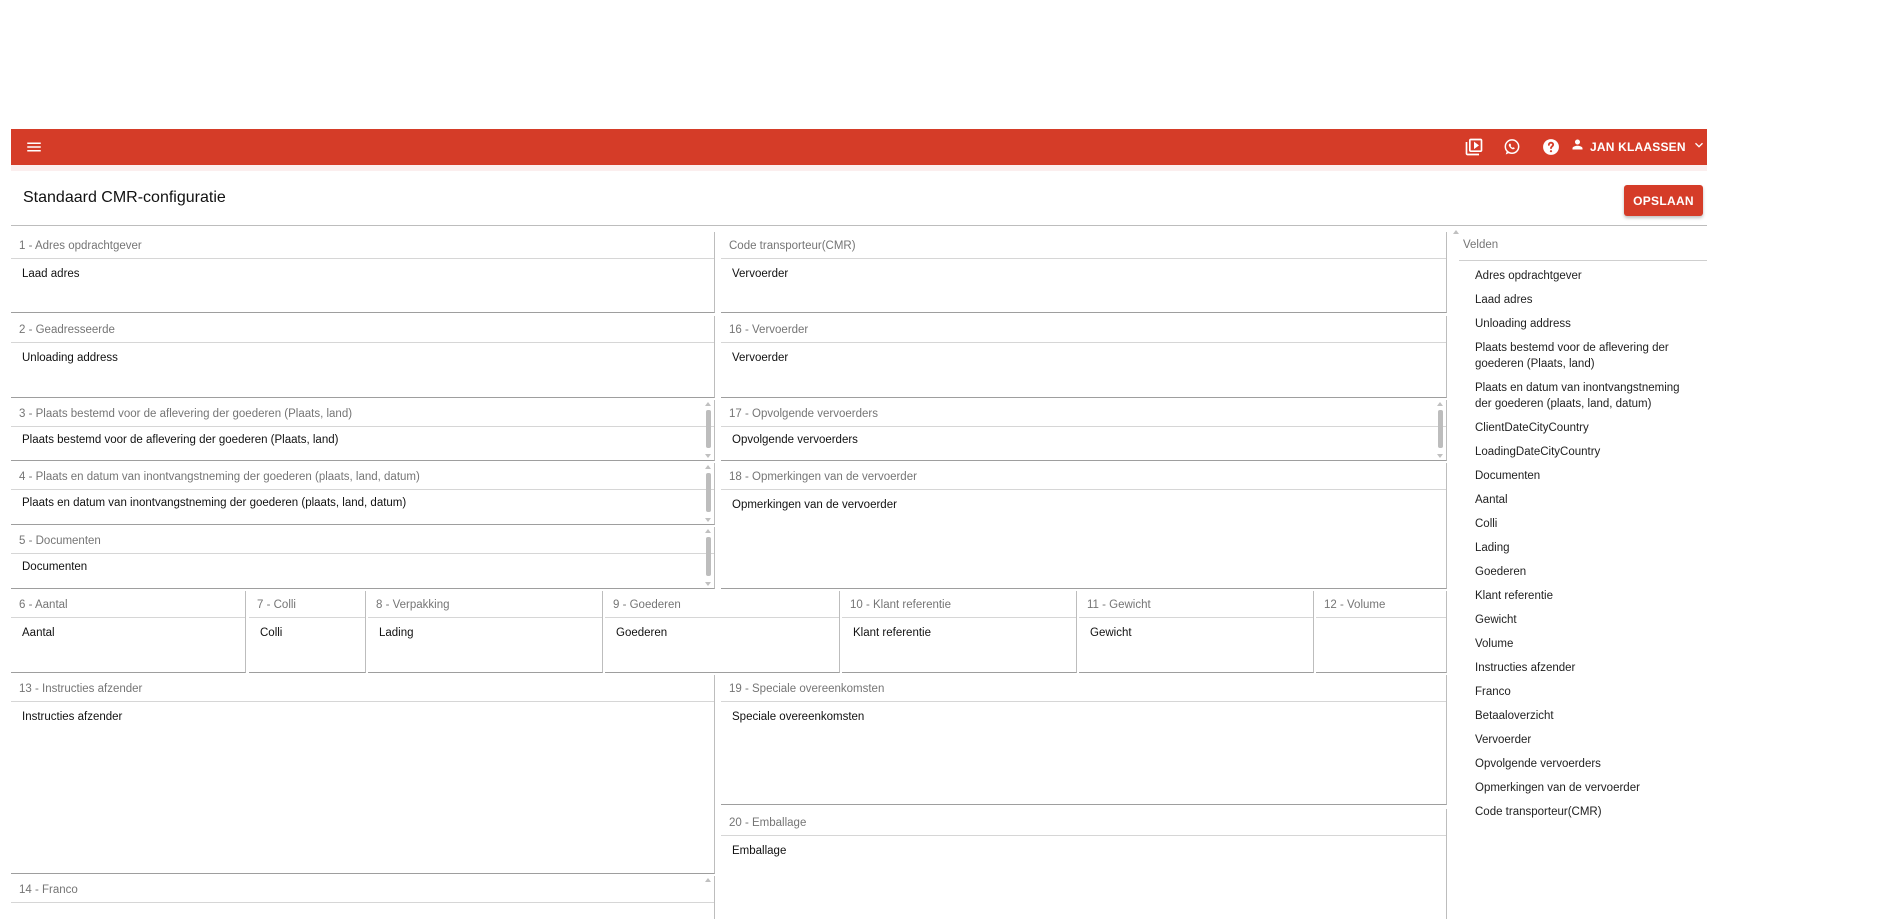  Describe the element at coordinates (959, 632) in the screenshot. I see `field-card-10: 10 - Klant referentie Klant referentie` at that location.